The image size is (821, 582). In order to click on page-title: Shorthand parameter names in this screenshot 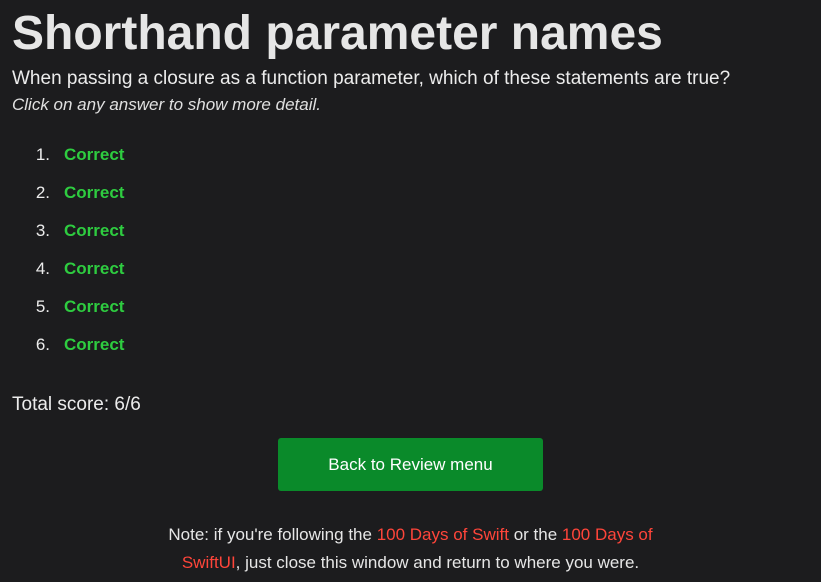, I will do `click(337, 33)`.